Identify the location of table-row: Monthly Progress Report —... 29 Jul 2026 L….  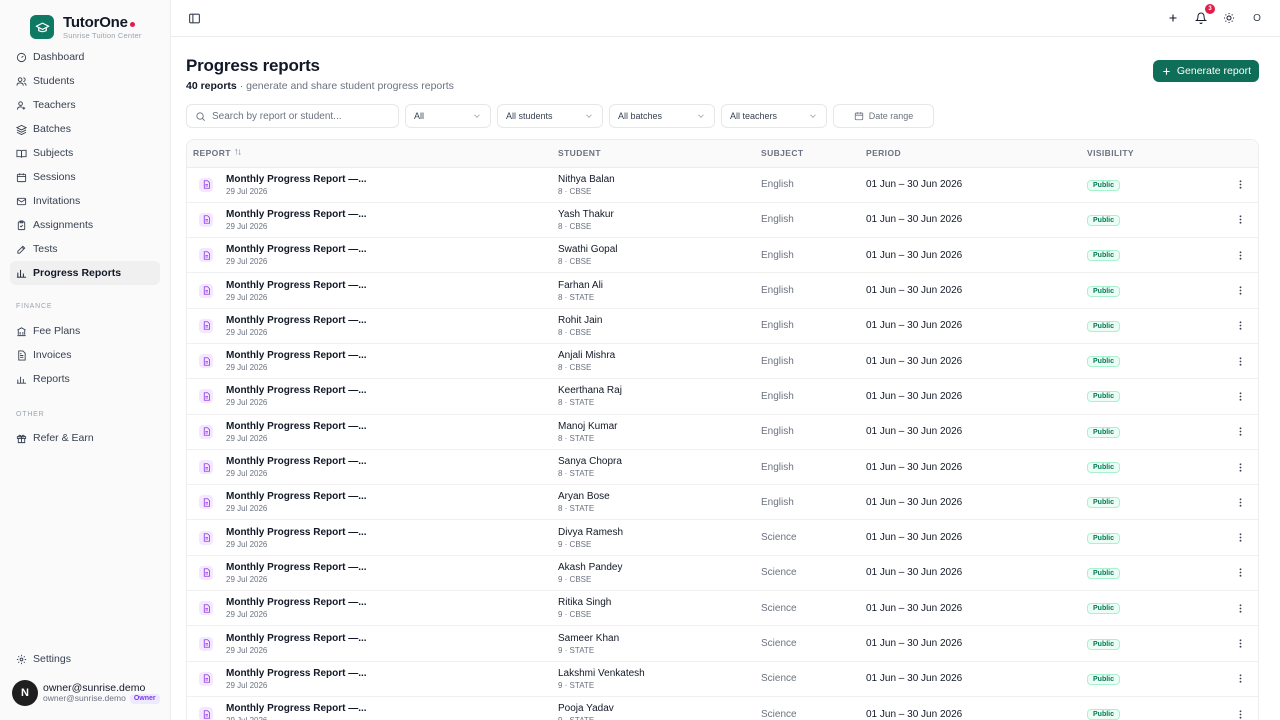
(722, 679).